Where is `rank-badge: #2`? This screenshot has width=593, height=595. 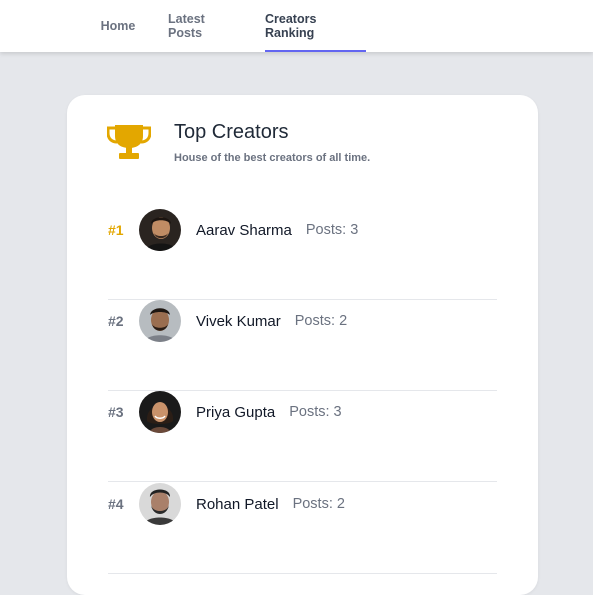 rank-badge: #2 is located at coordinates (116, 321).